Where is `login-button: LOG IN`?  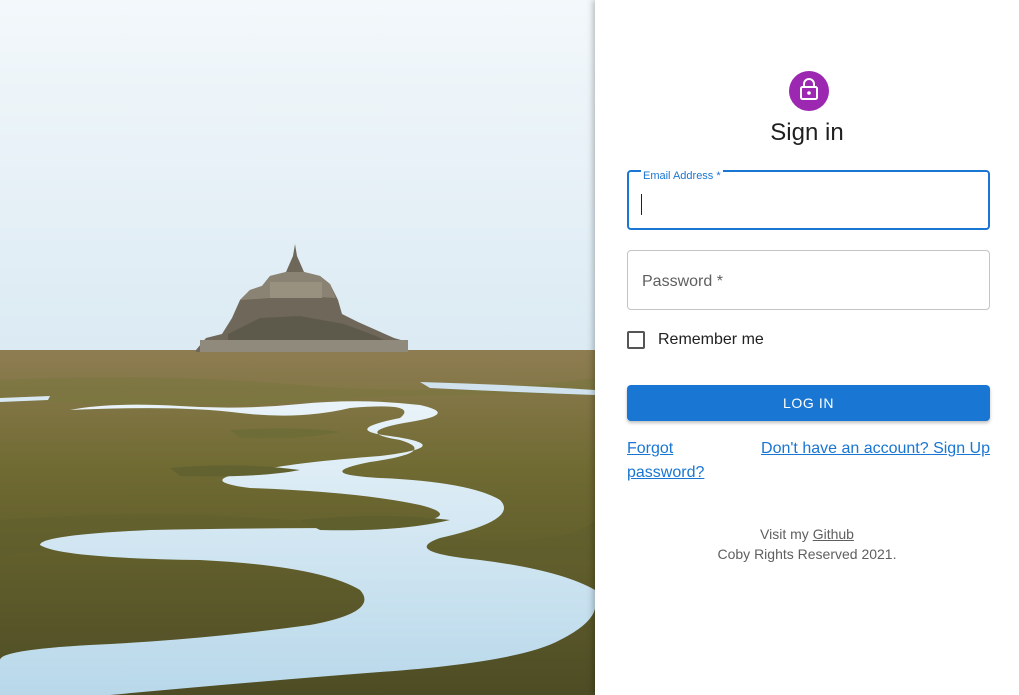 login-button: LOG IN is located at coordinates (808, 403).